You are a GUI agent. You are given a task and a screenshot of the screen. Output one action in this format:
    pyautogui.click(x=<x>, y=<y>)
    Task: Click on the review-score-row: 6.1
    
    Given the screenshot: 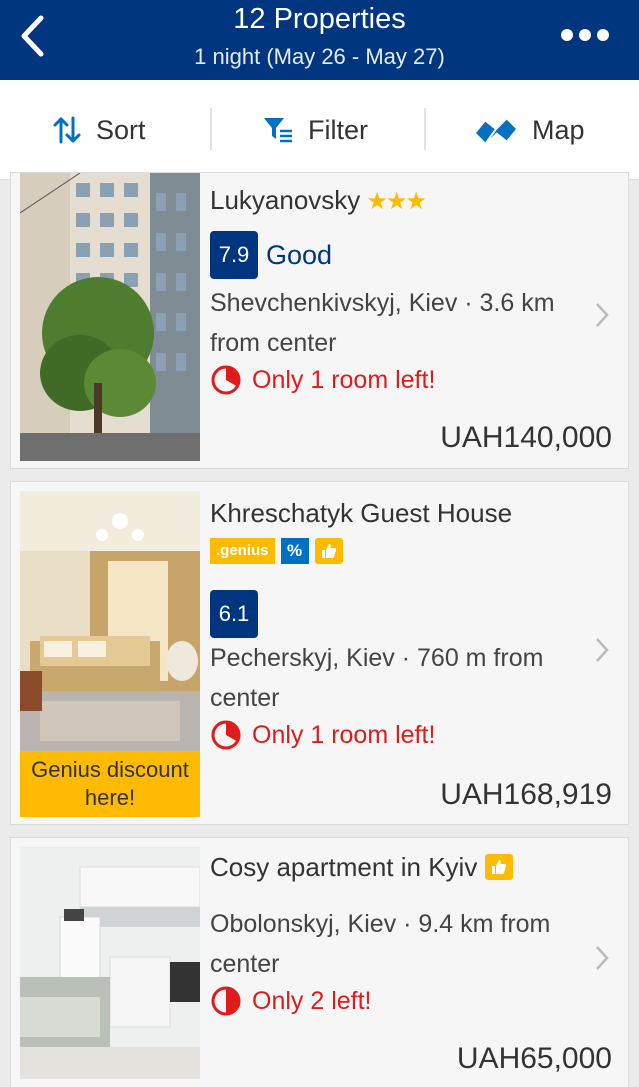 What is the action you would take?
    pyautogui.click(x=400, y=614)
    